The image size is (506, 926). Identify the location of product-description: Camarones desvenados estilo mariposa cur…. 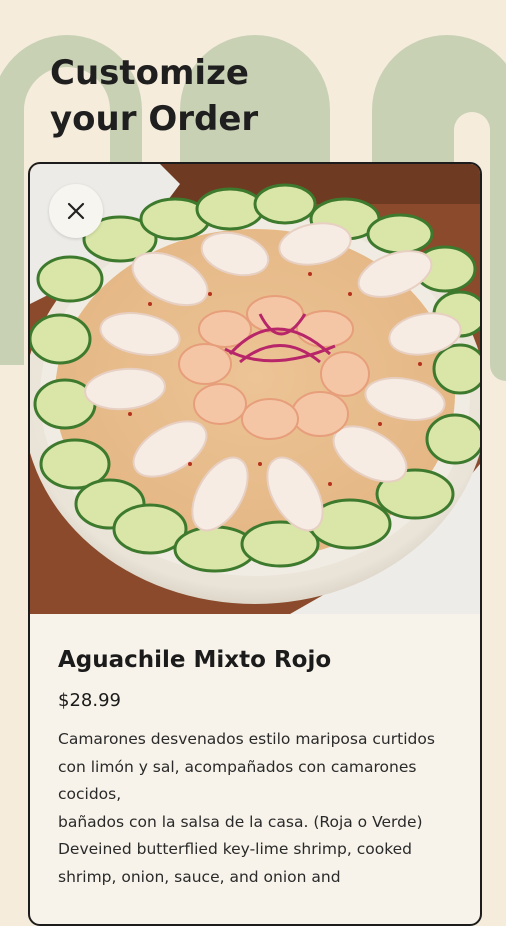
(246, 808).